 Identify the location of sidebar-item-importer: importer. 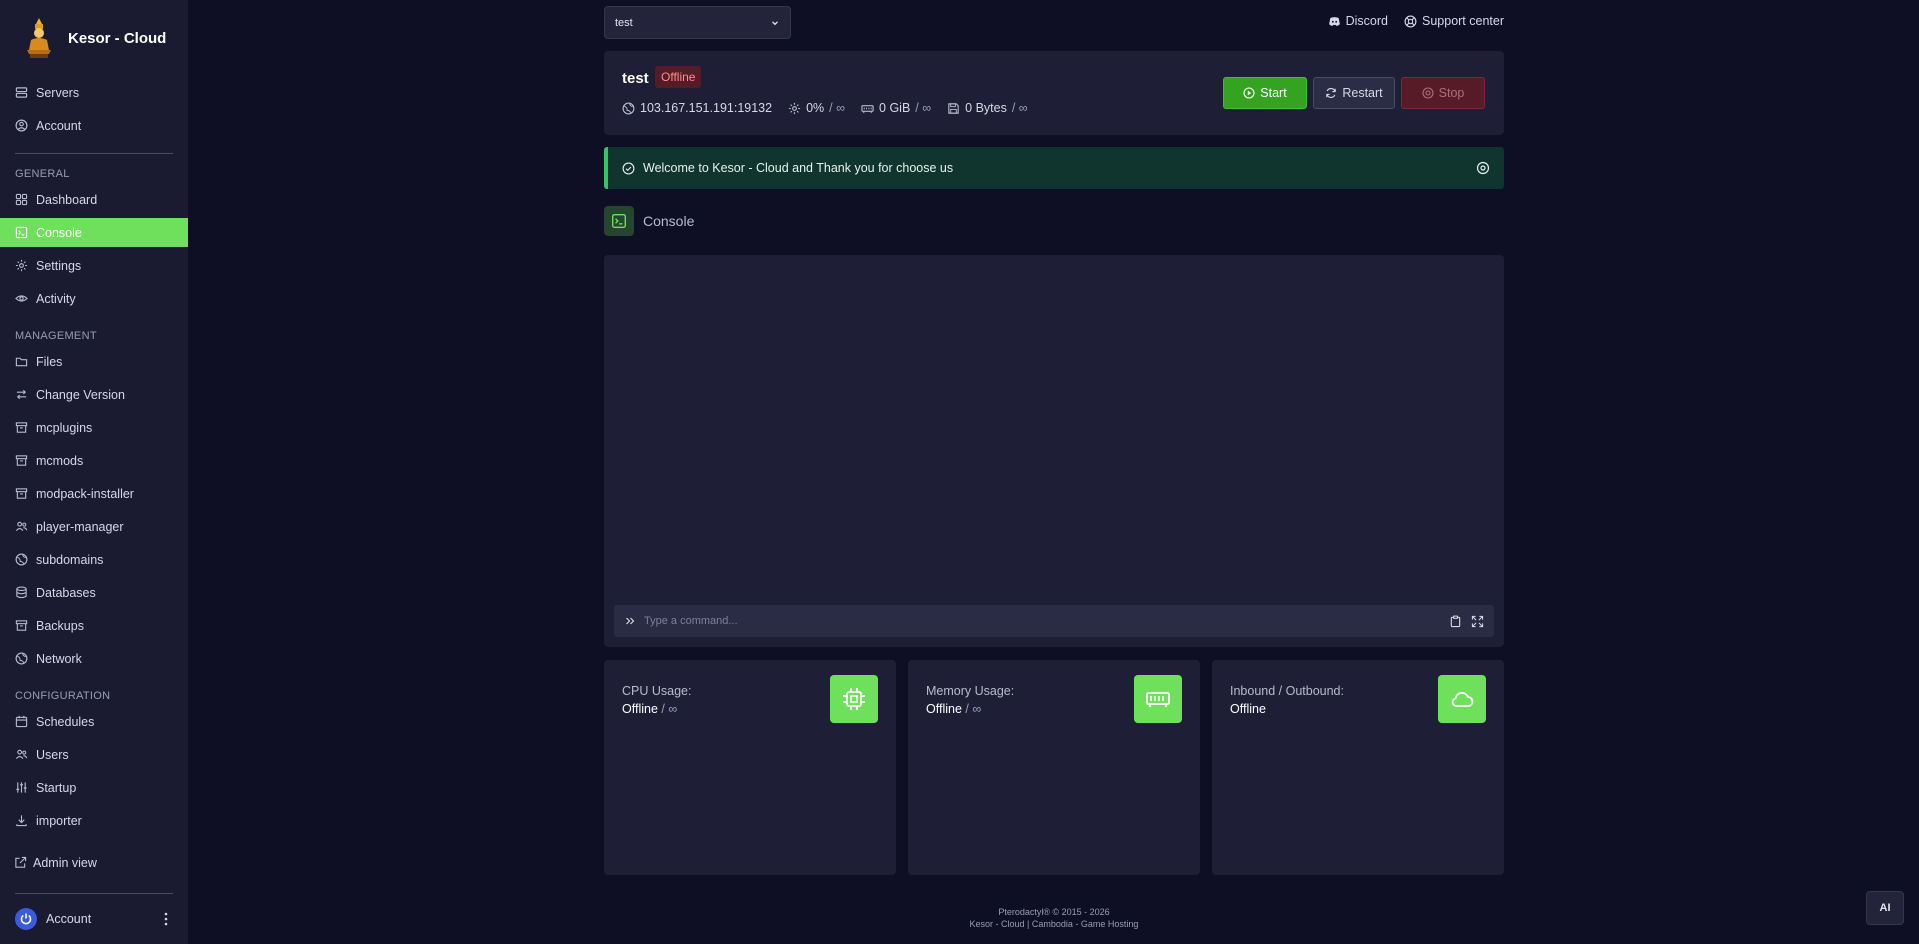
(94, 820).